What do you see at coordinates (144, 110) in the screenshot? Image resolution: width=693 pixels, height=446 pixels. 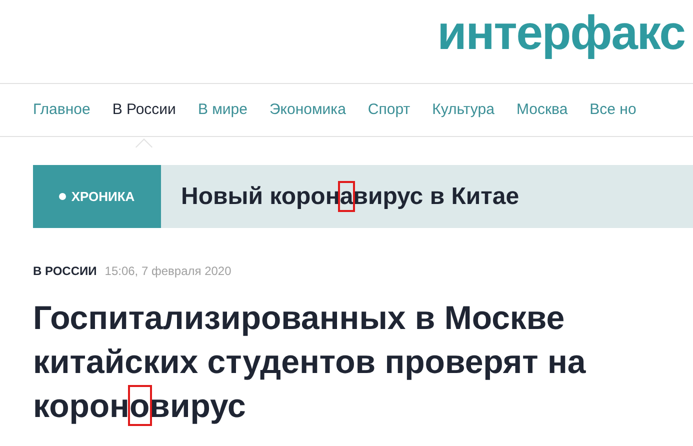 I see `nav-link: В России` at bounding box center [144, 110].